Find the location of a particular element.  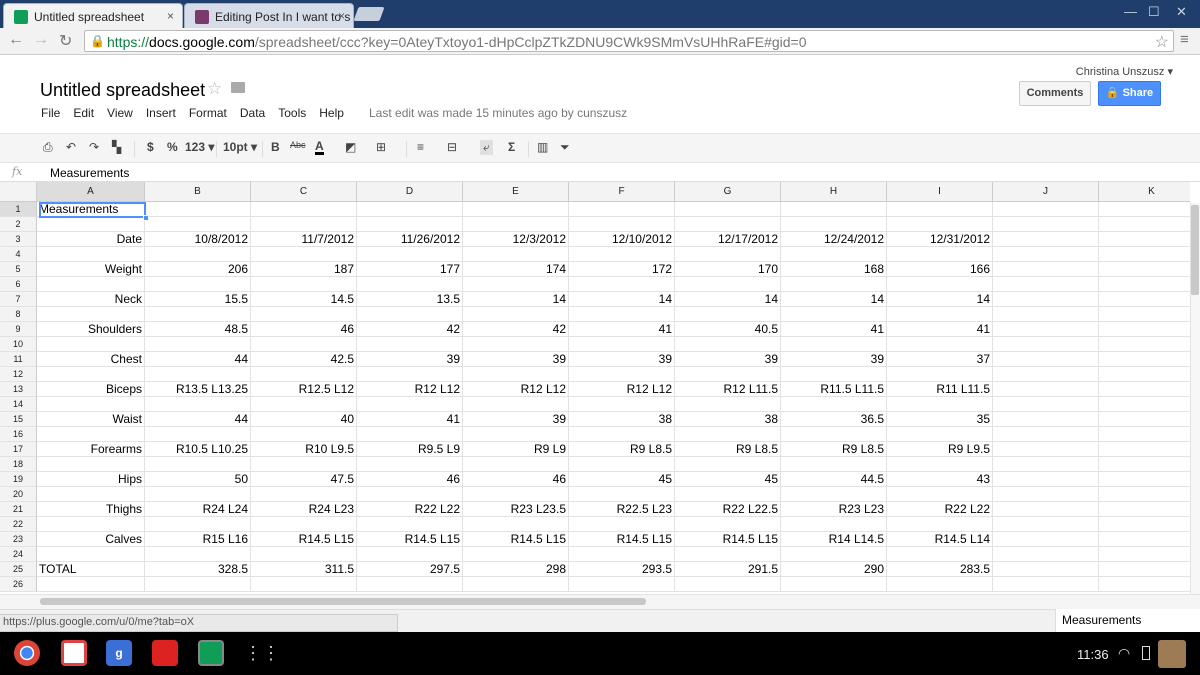

cell-h2 is located at coordinates (834, 224).